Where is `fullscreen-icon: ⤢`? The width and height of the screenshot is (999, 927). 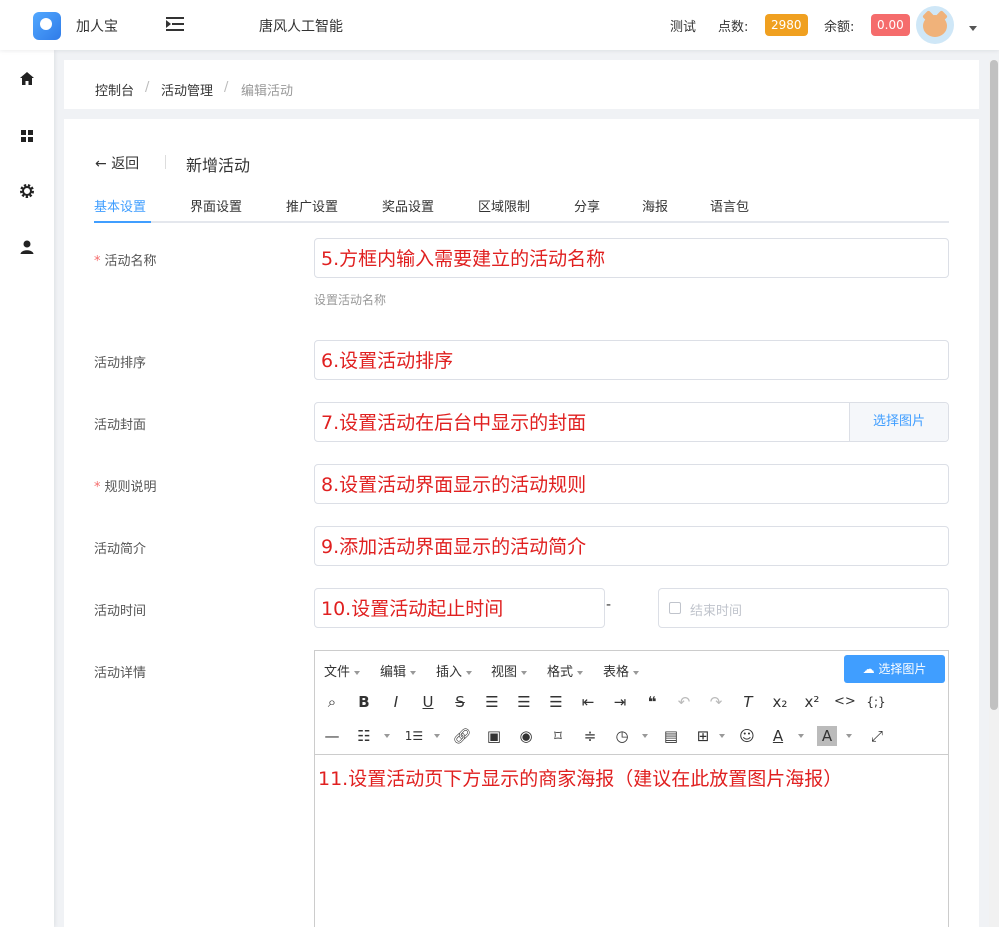
fullscreen-icon: ⤢ is located at coordinates (877, 736).